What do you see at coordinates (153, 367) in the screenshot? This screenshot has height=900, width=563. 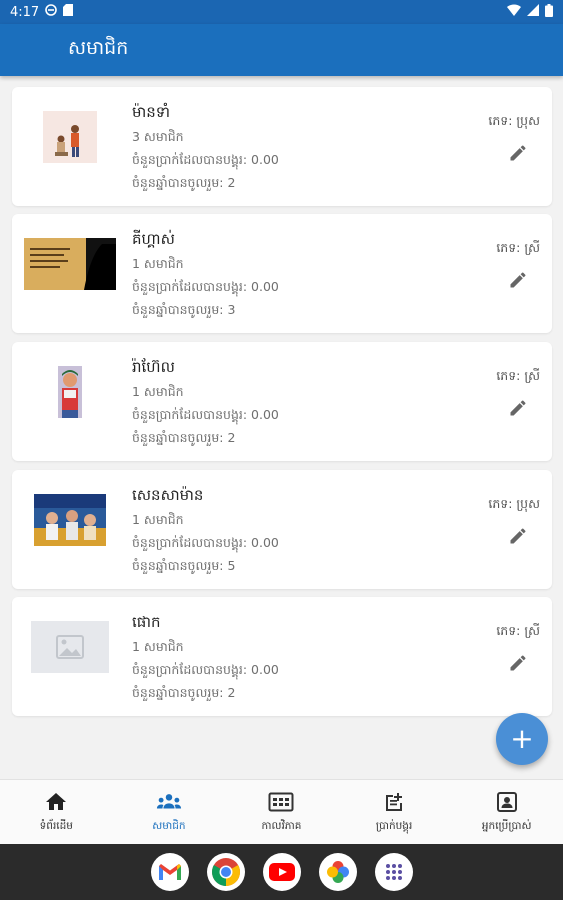 I see `member-name: រ៉ាហ៊ែល` at bounding box center [153, 367].